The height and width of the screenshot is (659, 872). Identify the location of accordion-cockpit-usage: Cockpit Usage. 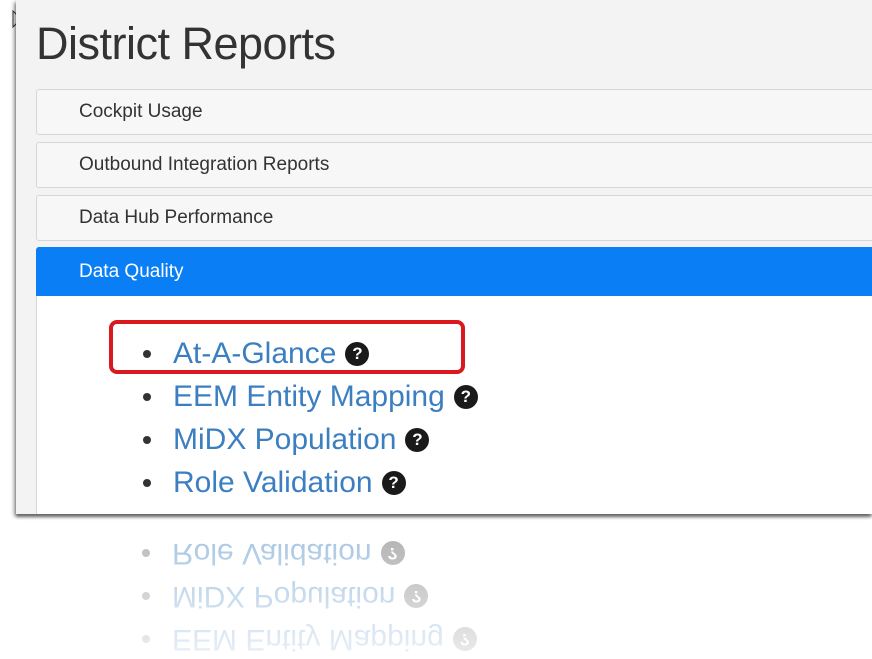
(454, 112).